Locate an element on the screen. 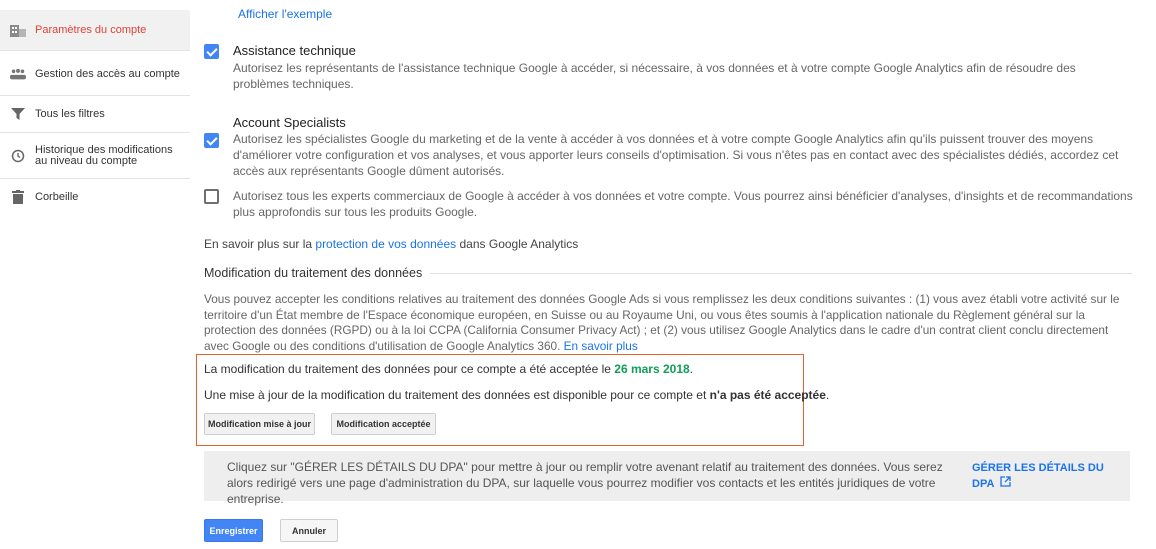  cancel-button: Annuler is located at coordinates (309, 530).